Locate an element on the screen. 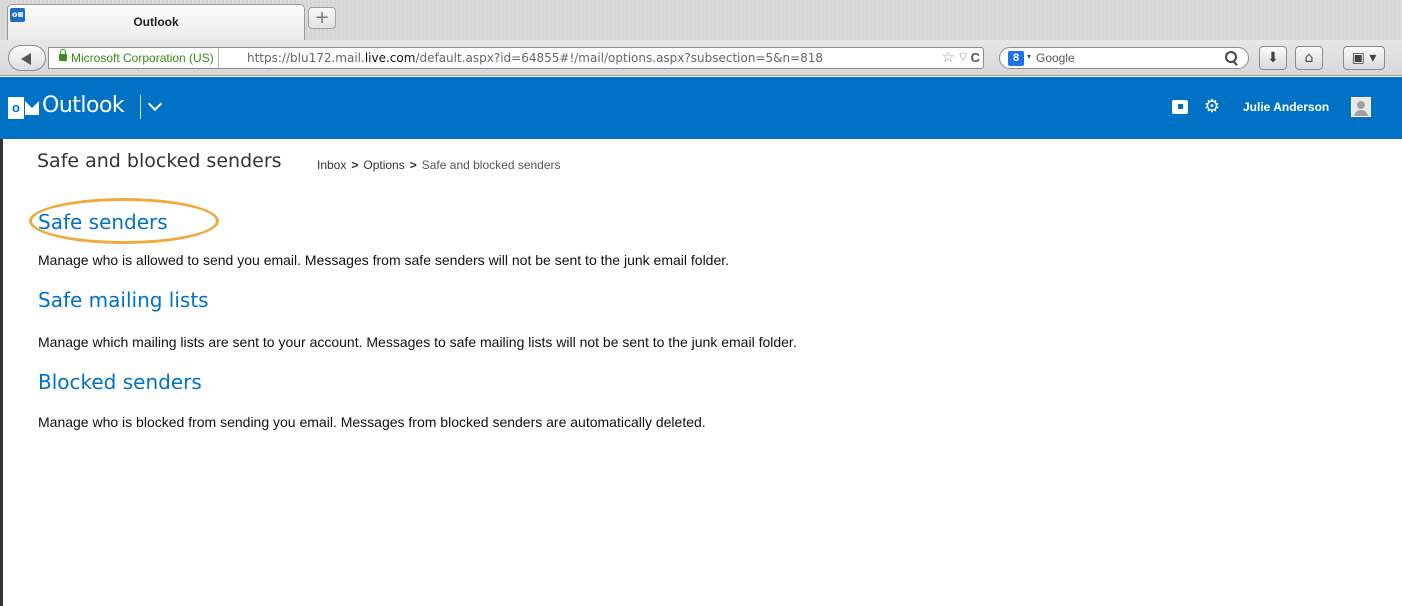 Image resolution: width=1402 pixels, height=606 pixels. browser-tab-strip: o Outlook + is located at coordinates (701, 20).